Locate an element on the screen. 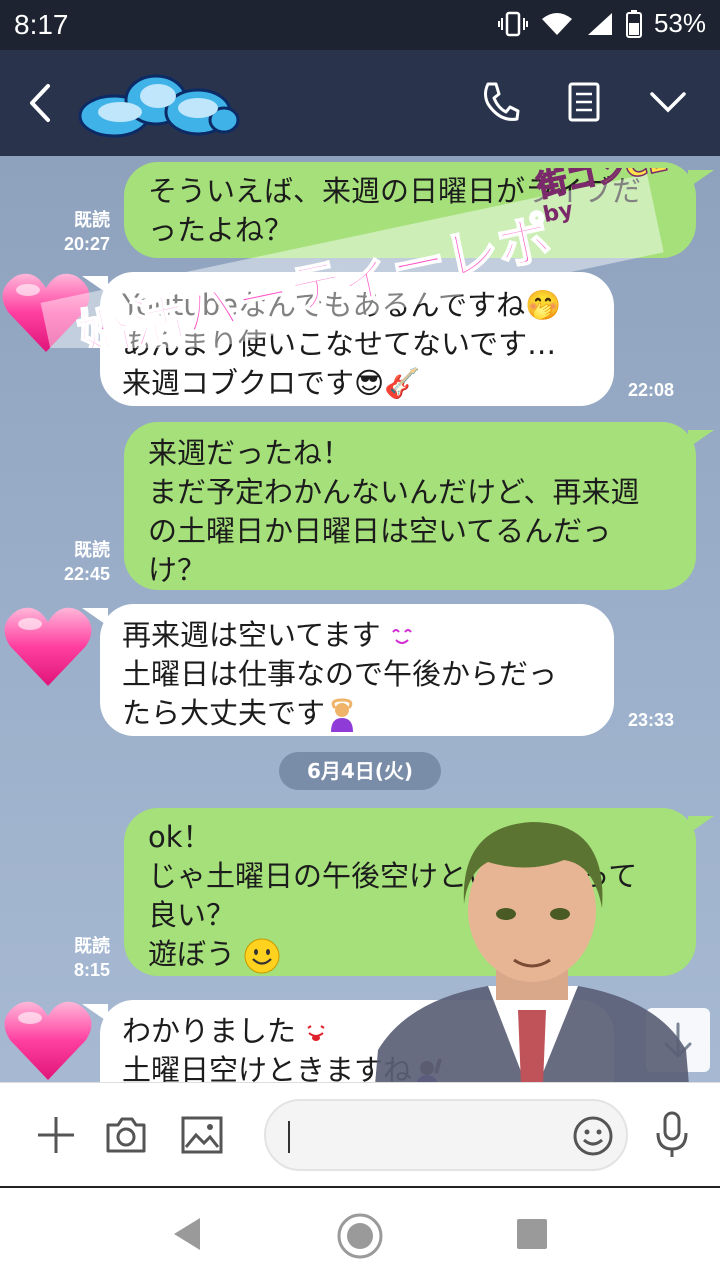  message-text: 来週コブクロです😎🎸 is located at coordinates (271, 383).